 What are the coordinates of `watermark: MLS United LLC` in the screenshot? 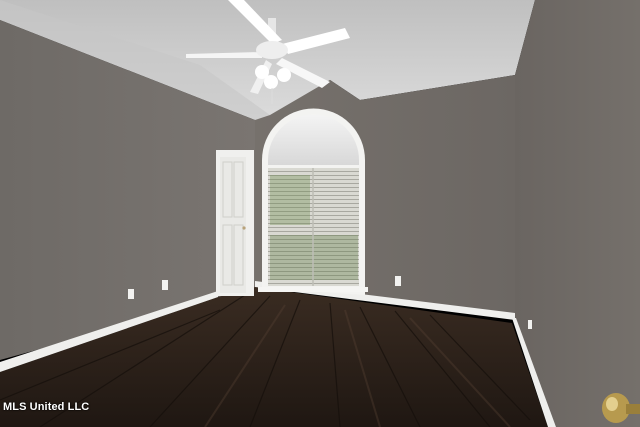 It's located at (46, 407).